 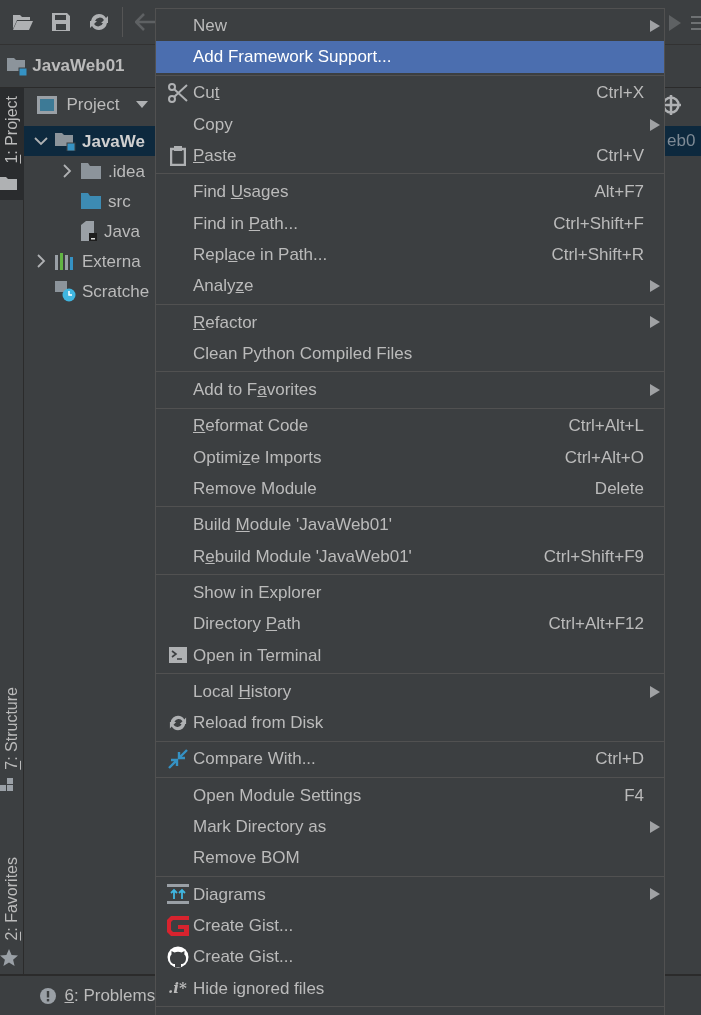 I want to click on shortcut-label: Ctrl+Alt+F12, so click(x=596, y=624).